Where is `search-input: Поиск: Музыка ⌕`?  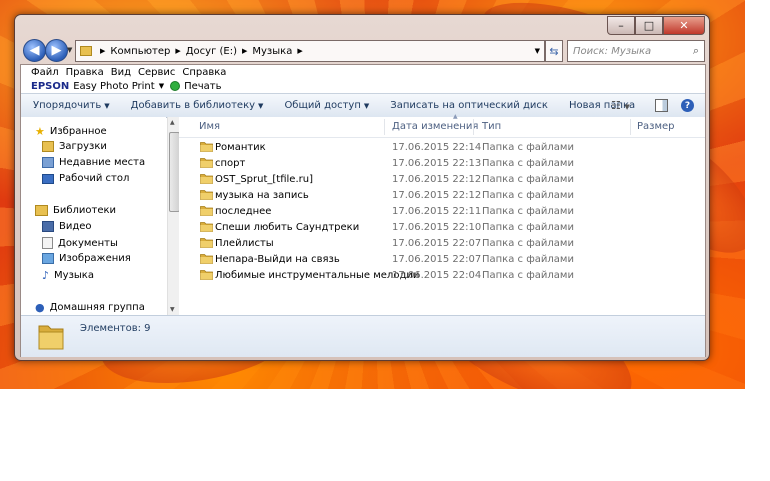 search-input: Поиск: Музыка ⌕ is located at coordinates (636, 51).